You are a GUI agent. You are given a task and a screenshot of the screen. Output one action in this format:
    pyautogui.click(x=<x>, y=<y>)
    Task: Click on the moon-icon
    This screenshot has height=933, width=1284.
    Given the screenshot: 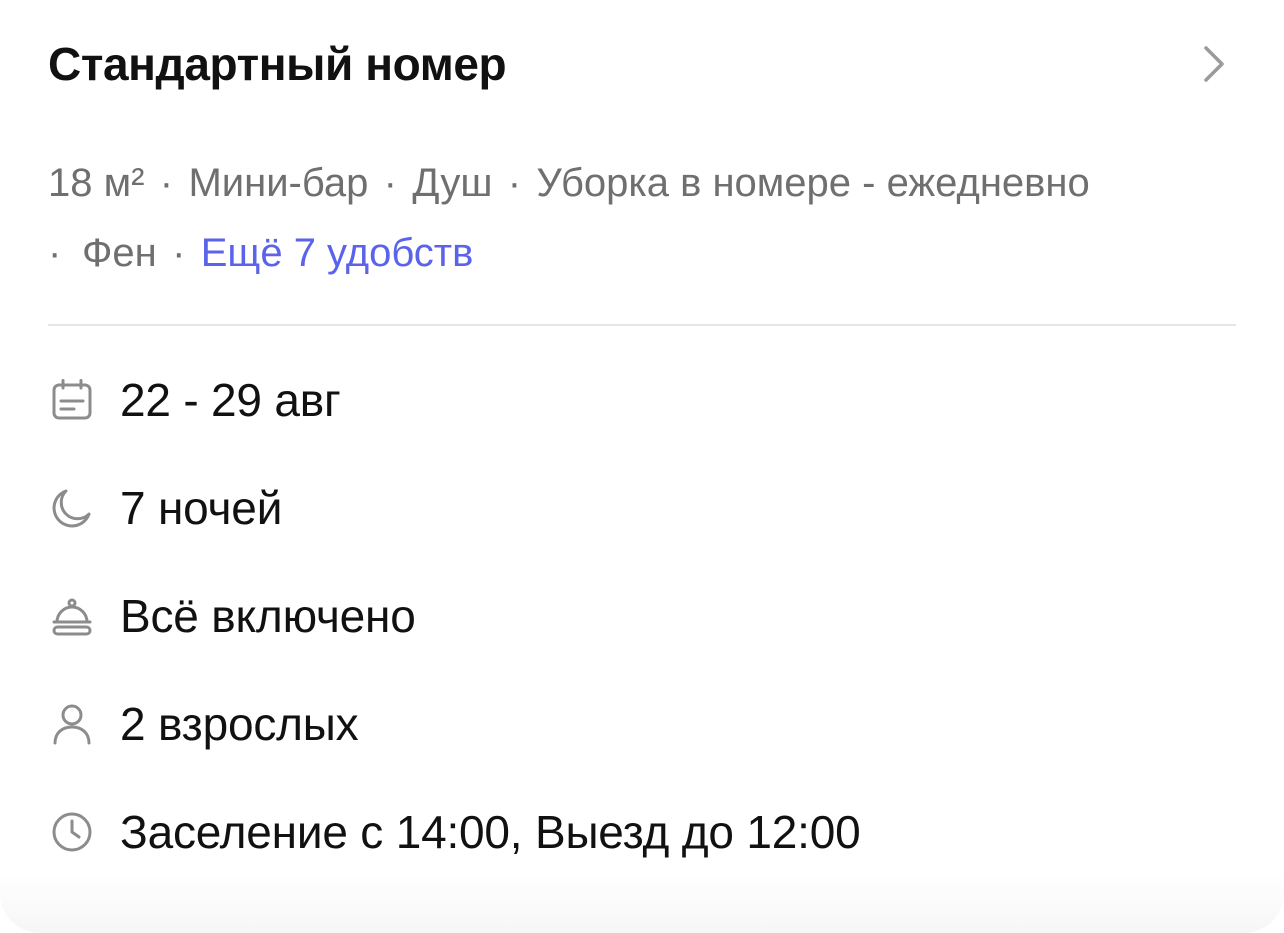 What is the action you would take?
    pyautogui.click(x=72, y=508)
    